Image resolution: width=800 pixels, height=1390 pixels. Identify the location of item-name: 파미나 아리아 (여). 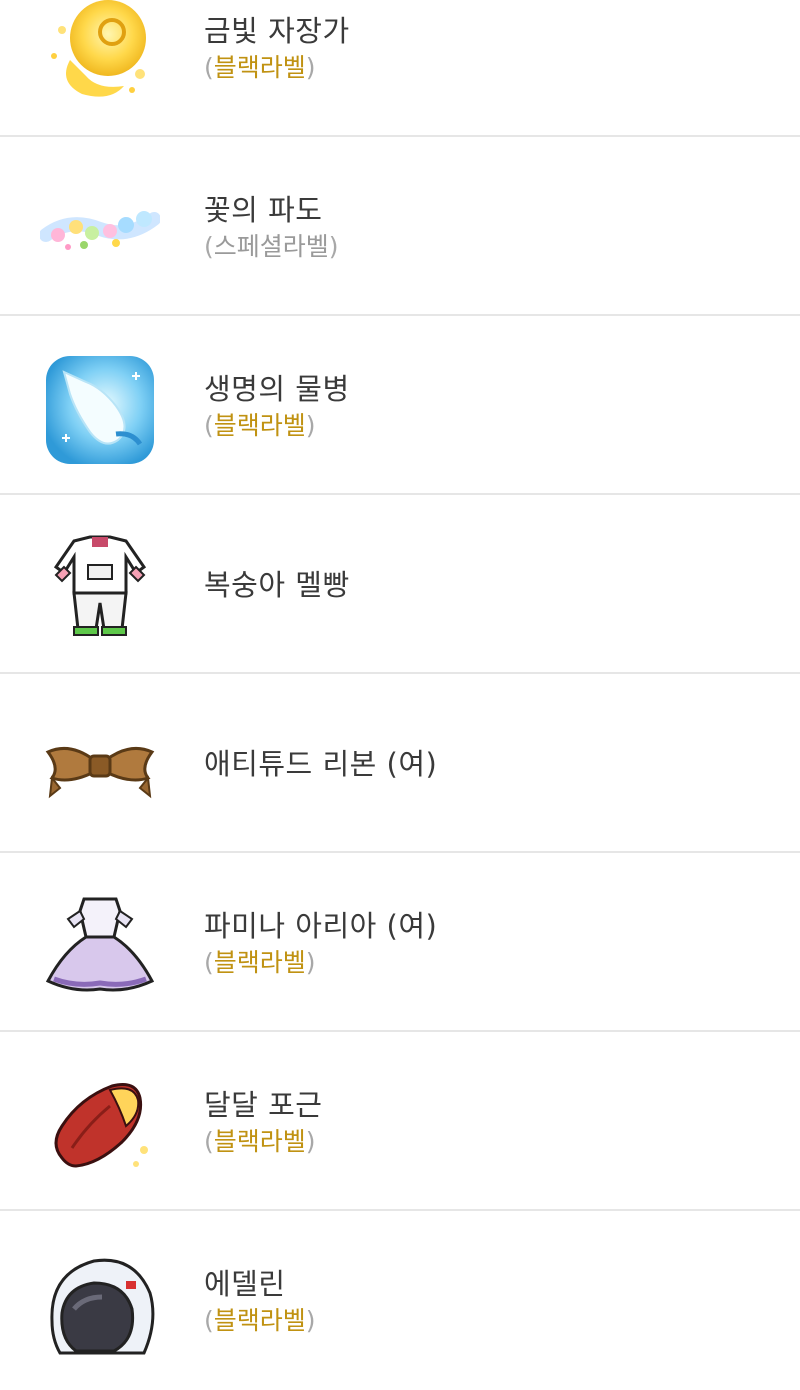
(321, 925).